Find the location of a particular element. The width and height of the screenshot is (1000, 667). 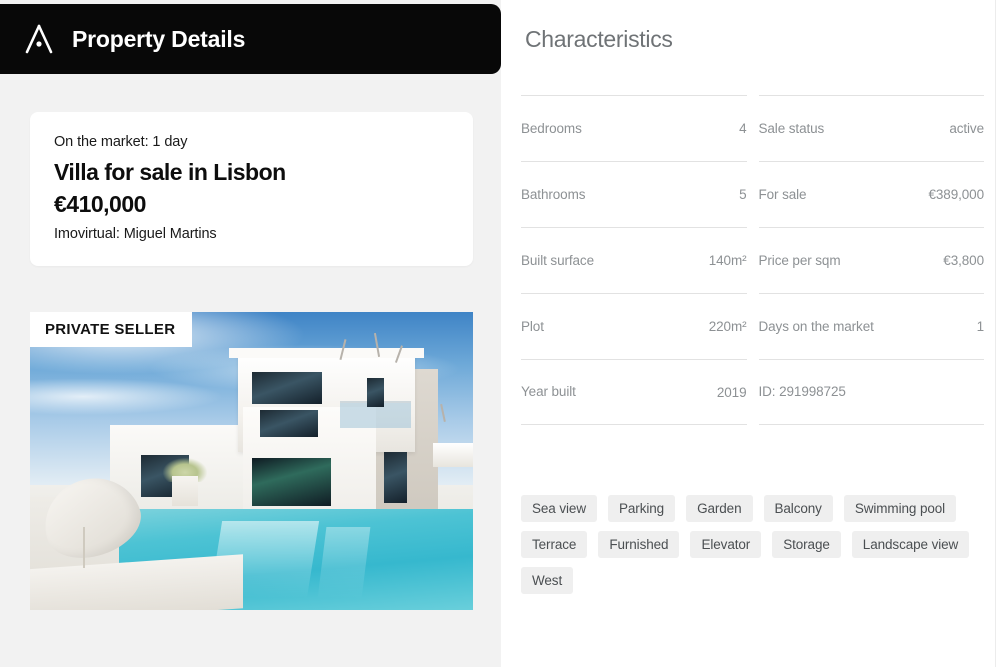

spec-label: Plot is located at coordinates (532, 326).